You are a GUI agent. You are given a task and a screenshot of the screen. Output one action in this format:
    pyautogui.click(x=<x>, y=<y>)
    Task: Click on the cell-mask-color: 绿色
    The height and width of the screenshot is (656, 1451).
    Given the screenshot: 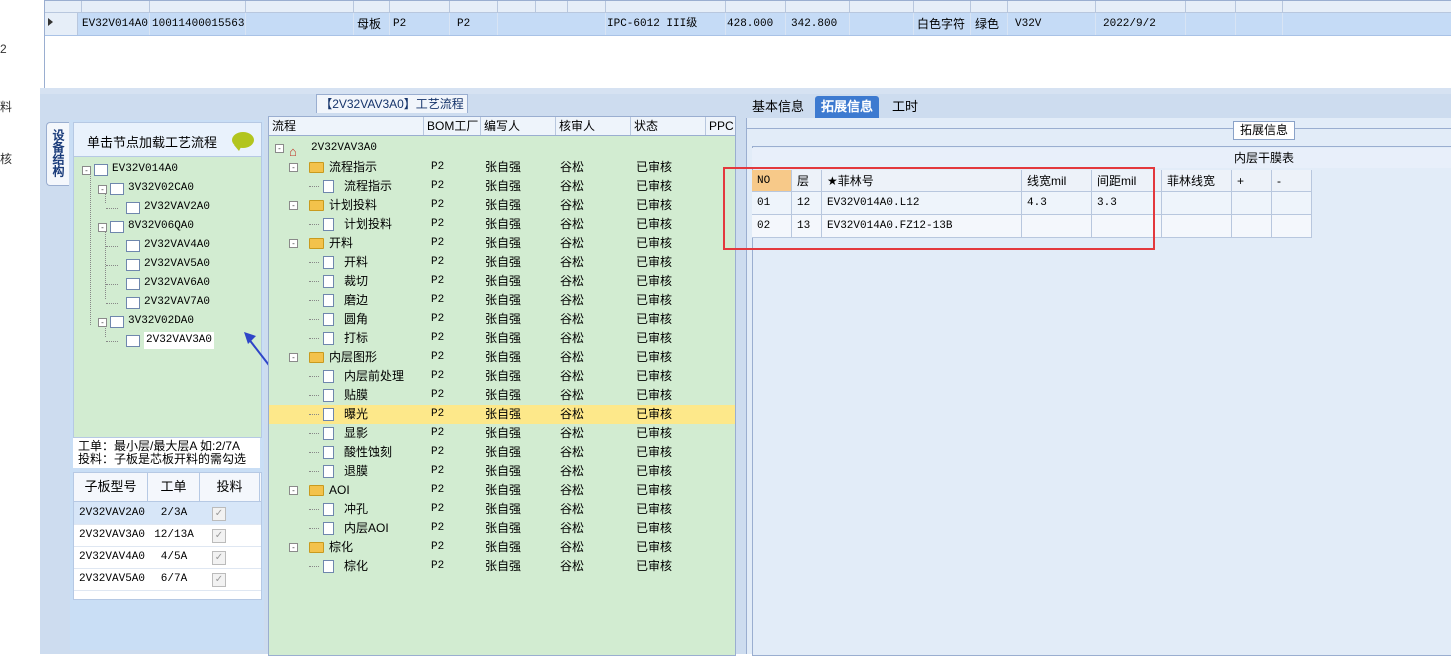 What is the action you would take?
    pyautogui.click(x=987, y=24)
    